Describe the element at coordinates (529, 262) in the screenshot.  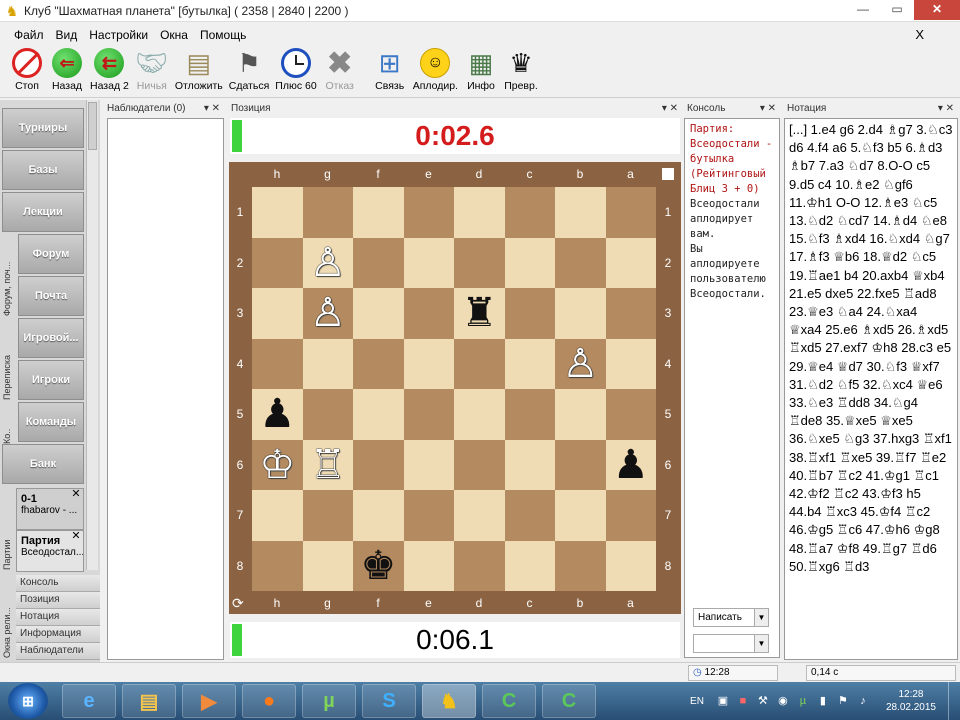
I see `square-c2` at that location.